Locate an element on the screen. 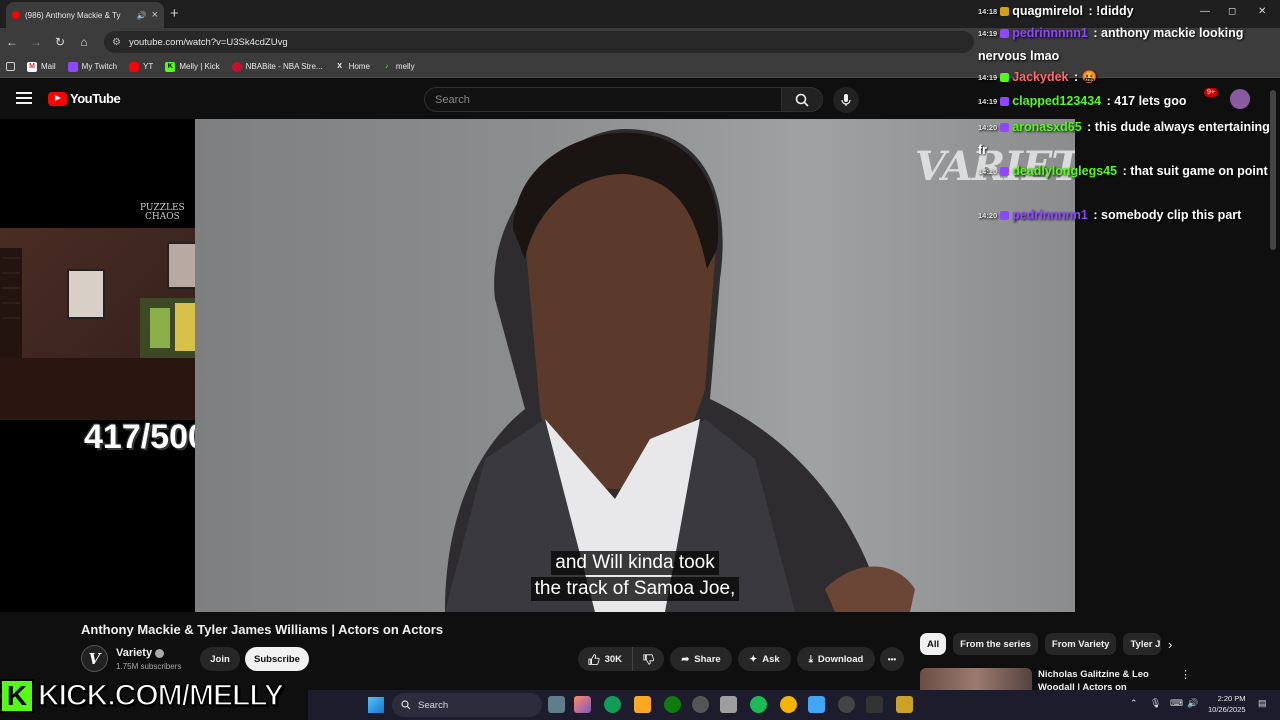  chat-username: deadlylonglegs45 is located at coordinates (1064, 171).